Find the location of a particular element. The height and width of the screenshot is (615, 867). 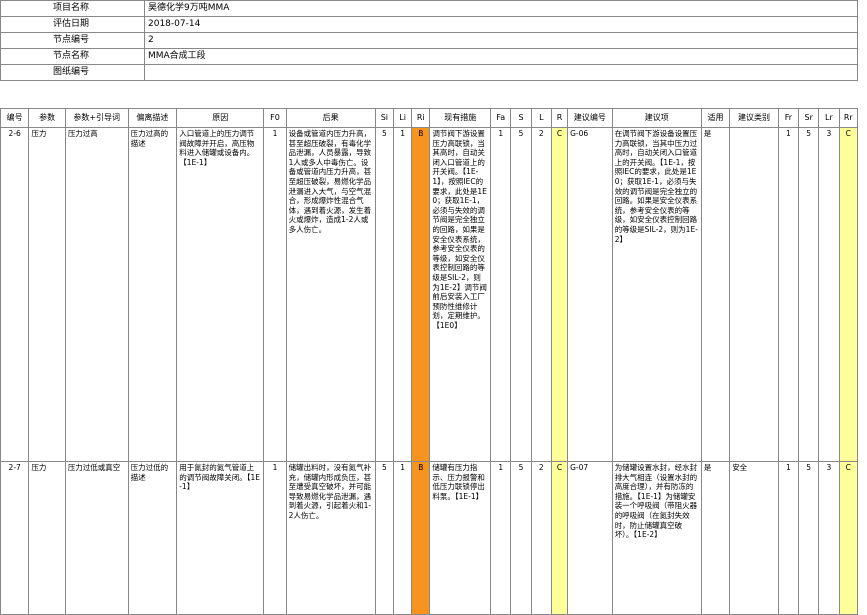

cell-deviation: 压力过高的描述 is located at coordinates (152, 294).